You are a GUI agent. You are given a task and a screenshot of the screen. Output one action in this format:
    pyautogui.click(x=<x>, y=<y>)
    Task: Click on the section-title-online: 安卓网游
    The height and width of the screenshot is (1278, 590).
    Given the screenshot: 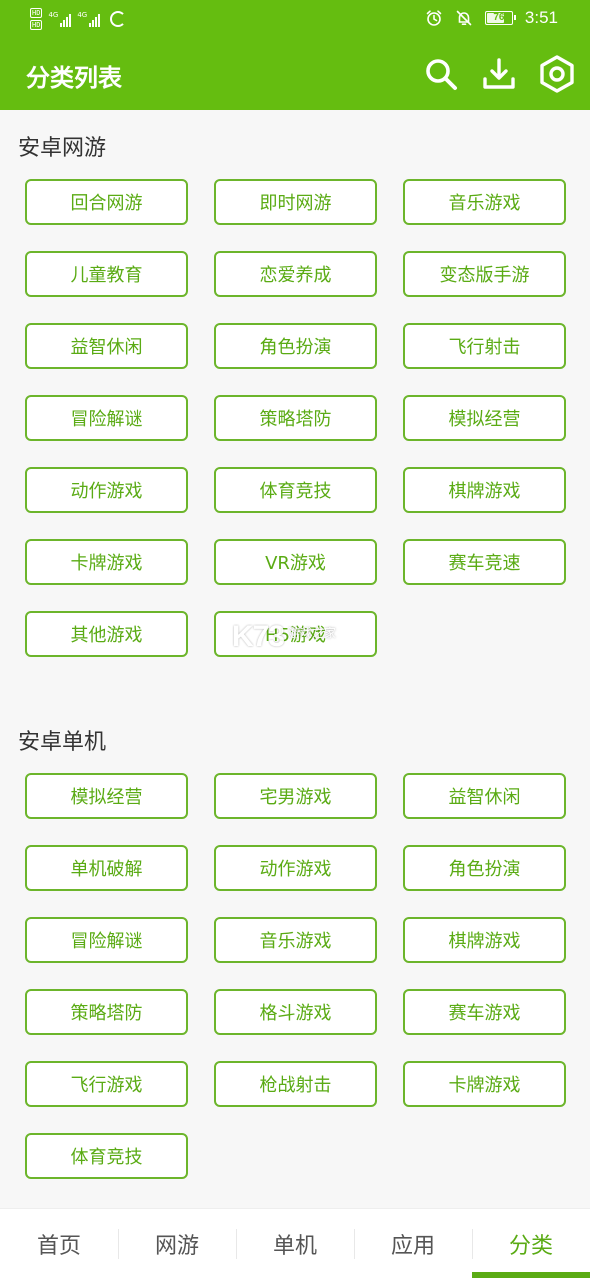 What is the action you would take?
    pyautogui.click(x=62, y=148)
    